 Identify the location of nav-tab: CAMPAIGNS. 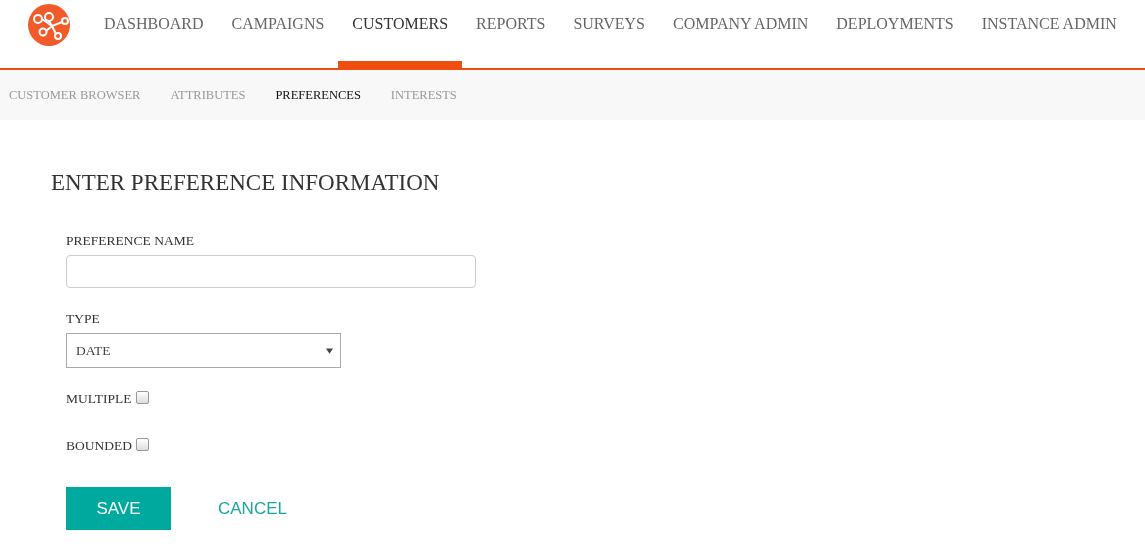
(278, 34).